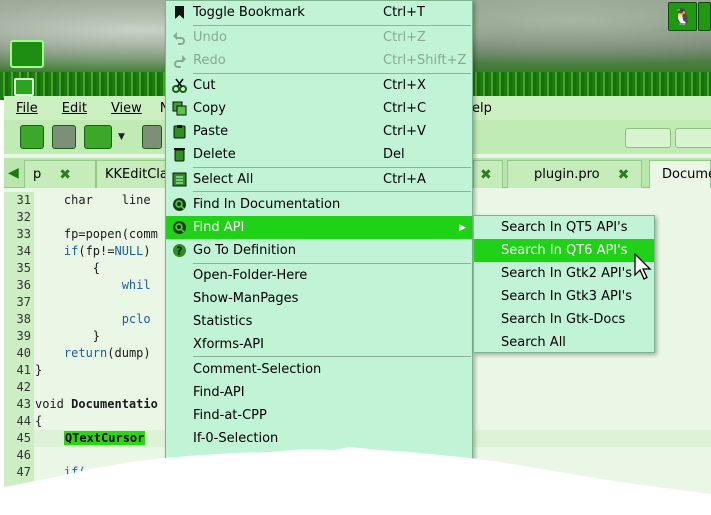 Image resolution: width=711 pixels, height=515 pixels. I want to click on tab-plugin-pro: plugin.pro ✖, so click(574, 174).